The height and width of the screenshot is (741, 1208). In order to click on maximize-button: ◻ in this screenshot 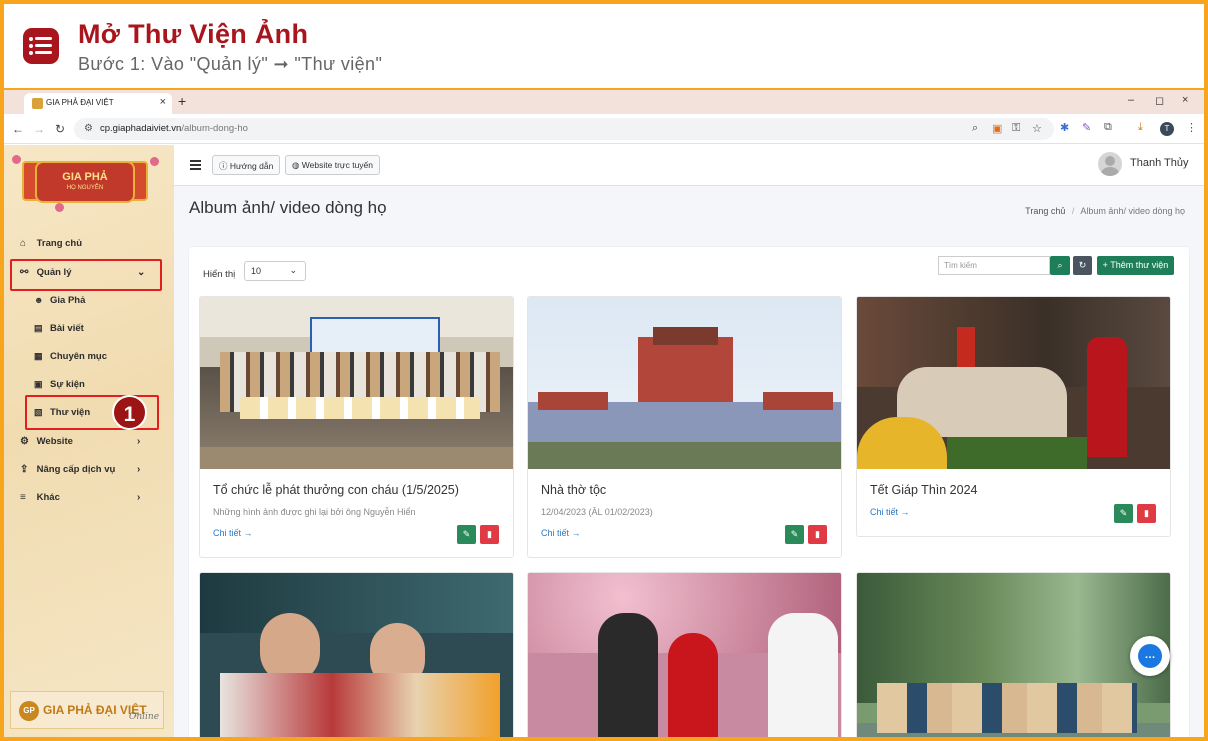, I will do `click(1159, 100)`.